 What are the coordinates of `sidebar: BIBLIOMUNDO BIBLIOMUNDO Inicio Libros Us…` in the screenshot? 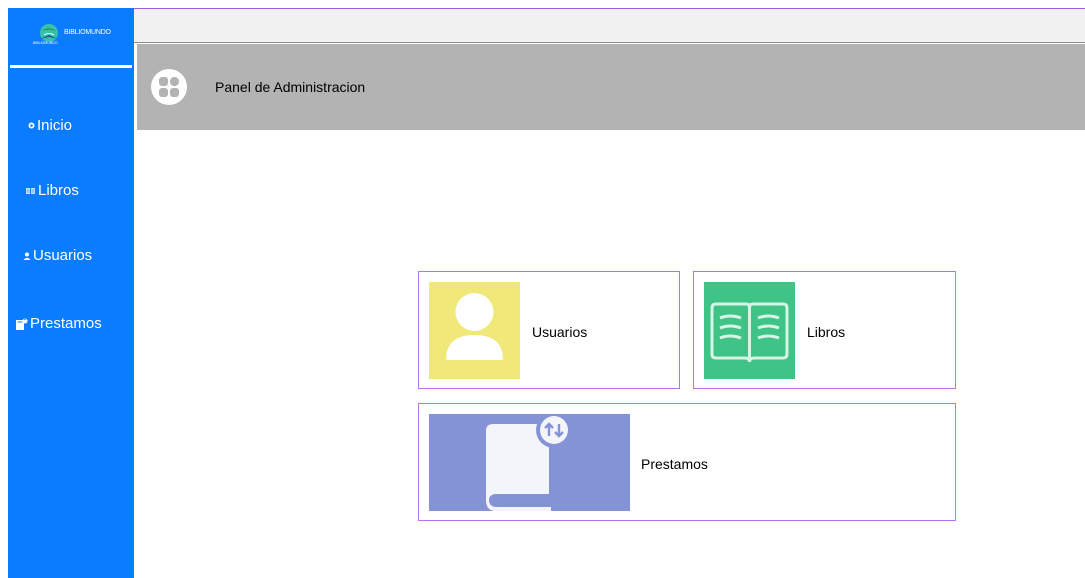 It's located at (71, 293).